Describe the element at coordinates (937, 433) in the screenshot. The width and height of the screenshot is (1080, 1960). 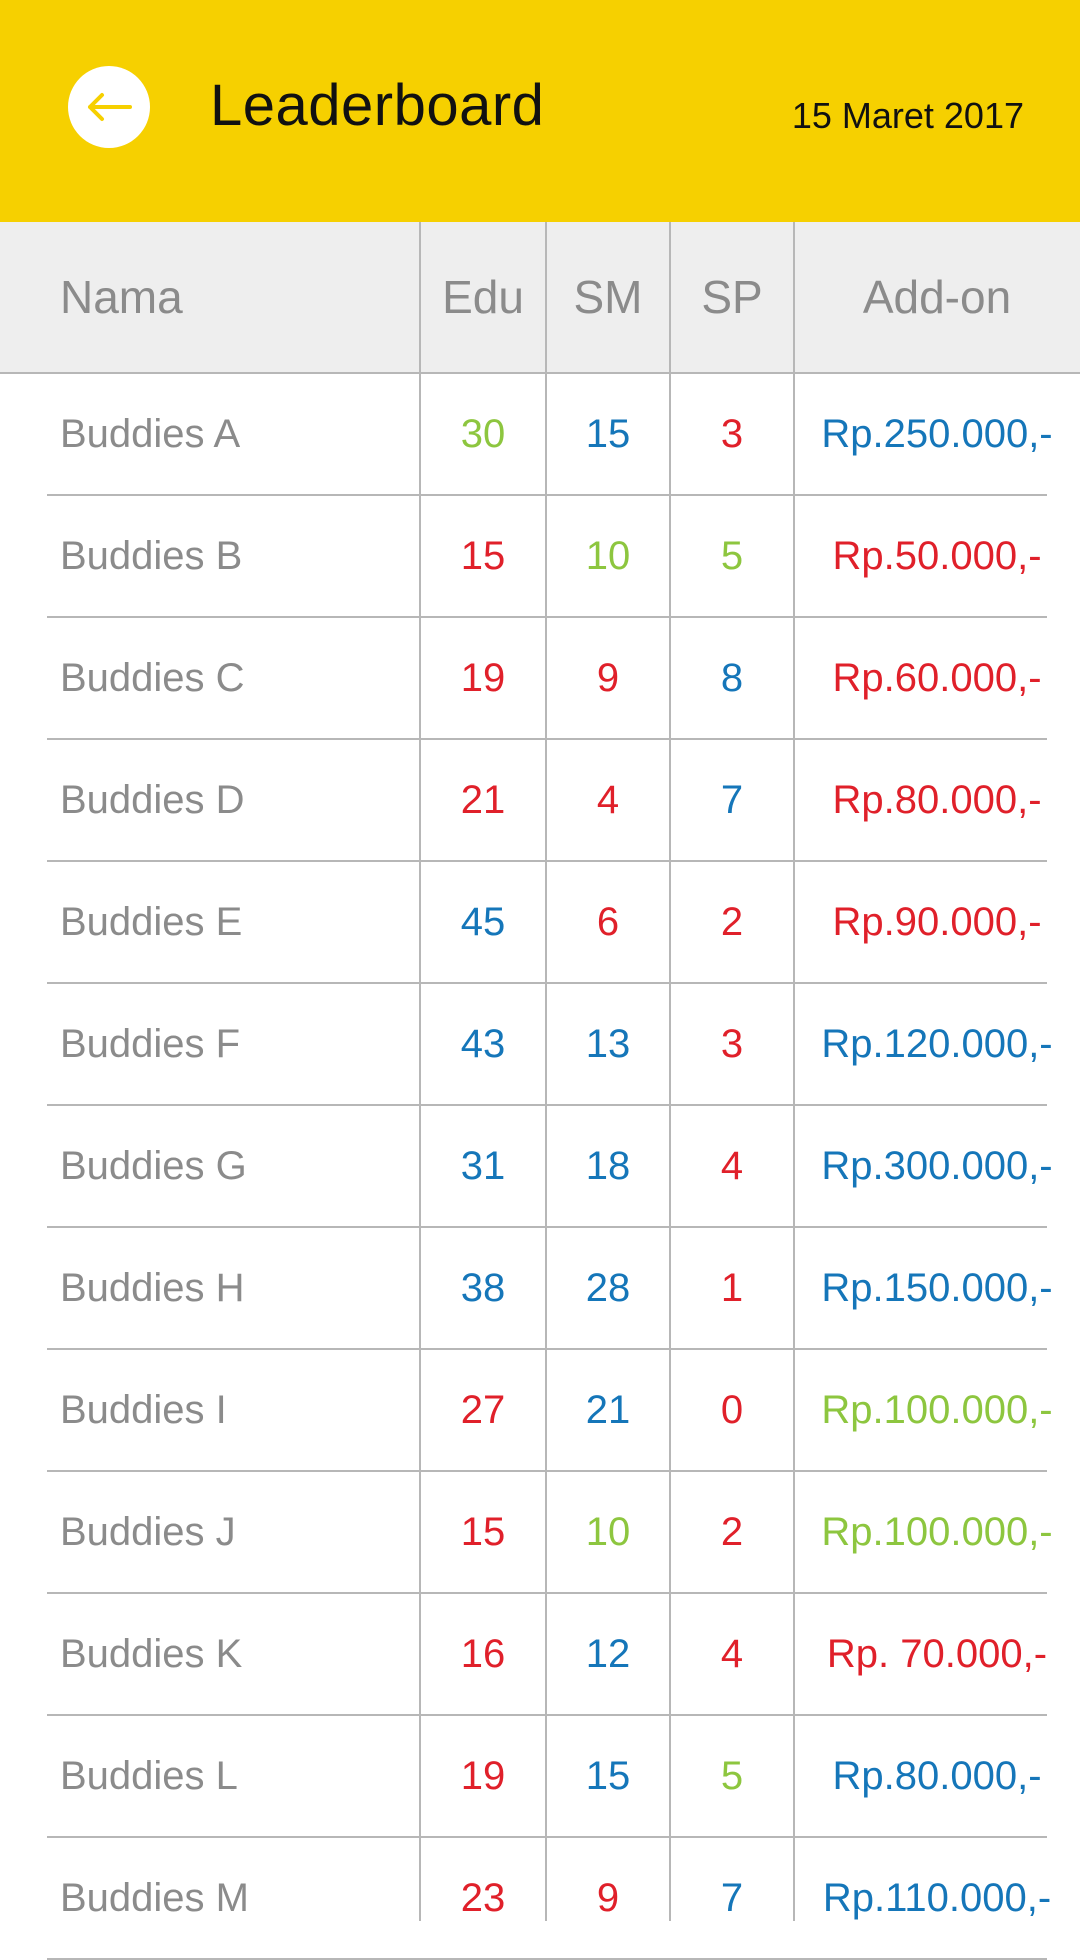
I see `addon-amount: Rp.250.000,-` at that location.